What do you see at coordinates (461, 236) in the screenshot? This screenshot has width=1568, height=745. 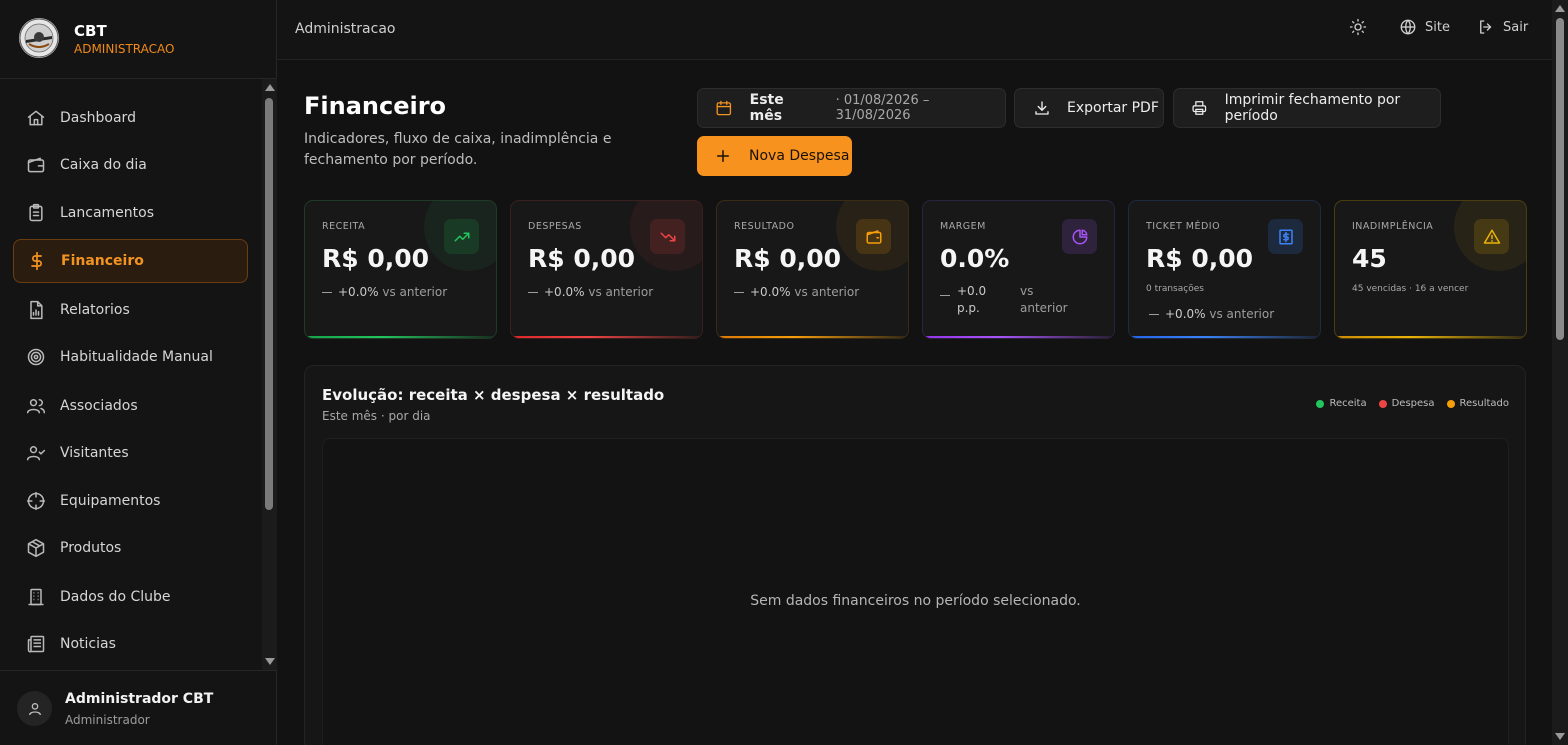 I see `trending-up-icon` at bounding box center [461, 236].